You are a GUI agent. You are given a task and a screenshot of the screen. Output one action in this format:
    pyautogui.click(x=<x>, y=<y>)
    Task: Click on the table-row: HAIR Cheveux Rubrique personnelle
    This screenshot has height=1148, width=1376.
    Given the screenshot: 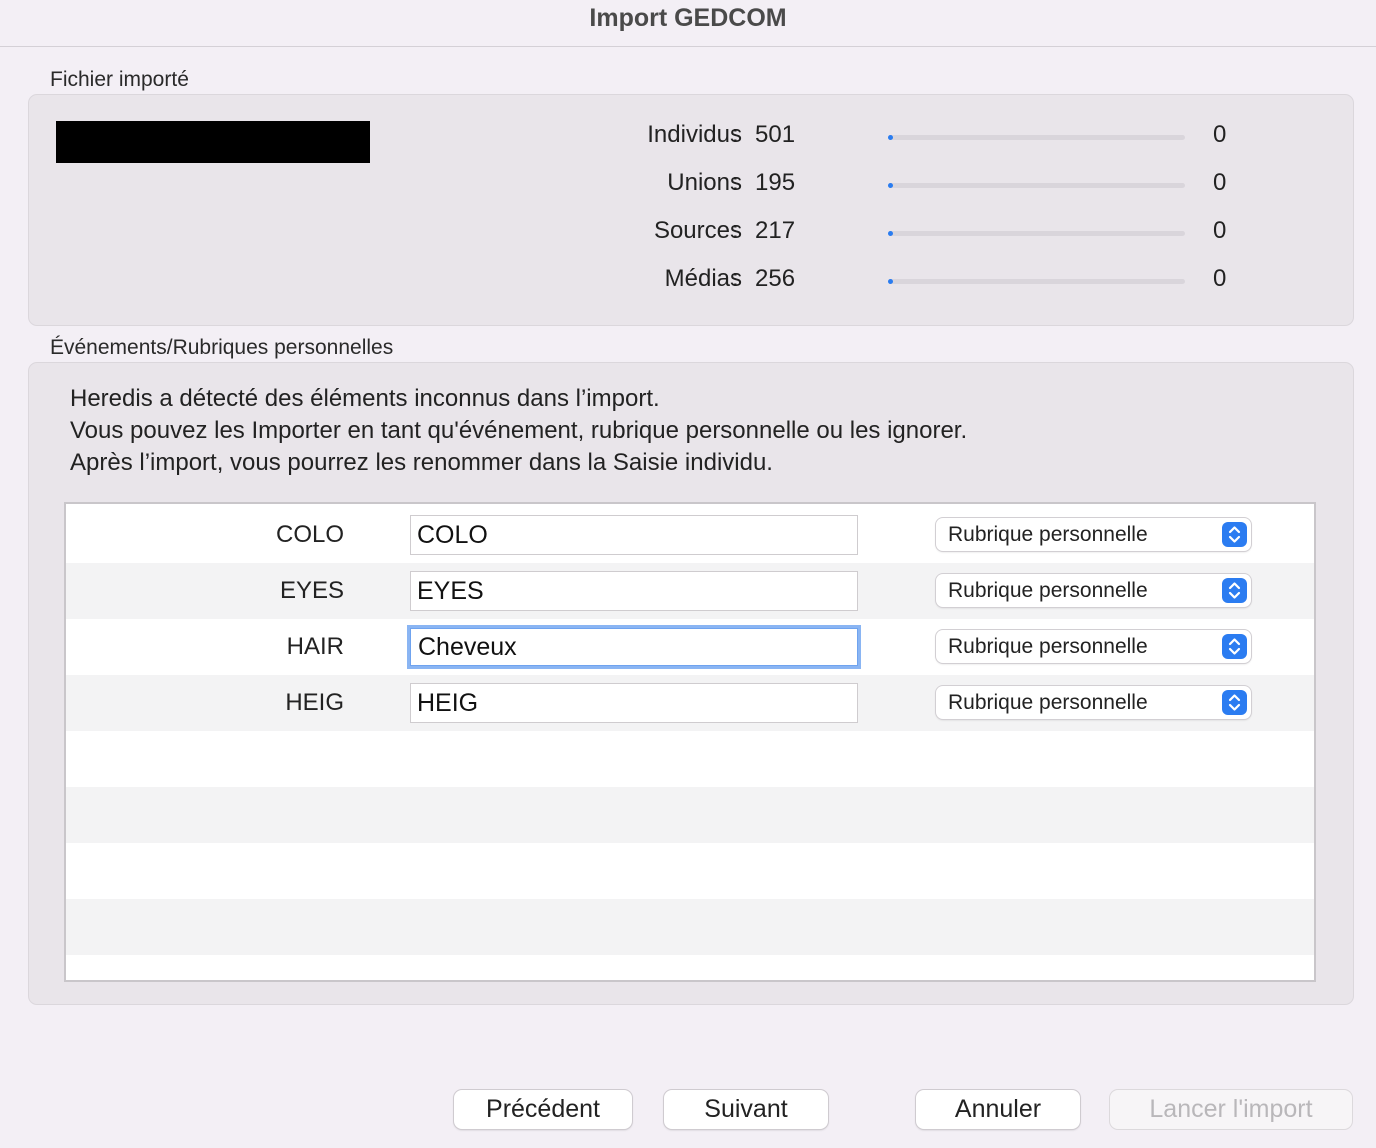 What is the action you would take?
    pyautogui.click(x=690, y=647)
    